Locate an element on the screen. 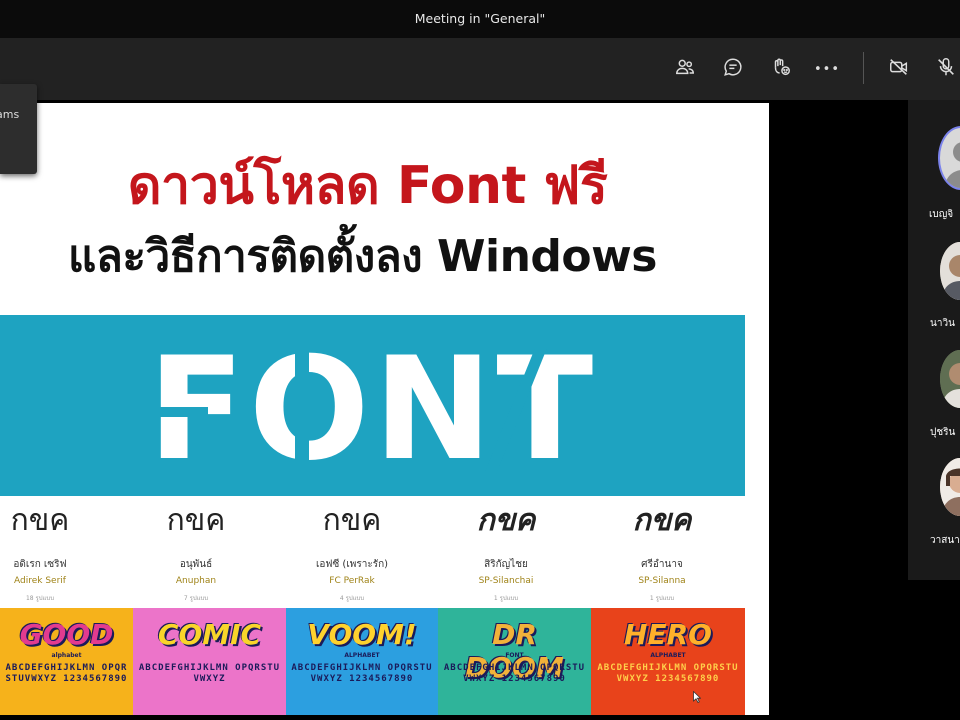 Image resolution: width=960 pixels, height=720 pixels. chat-icon is located at coordinates (733, 69).